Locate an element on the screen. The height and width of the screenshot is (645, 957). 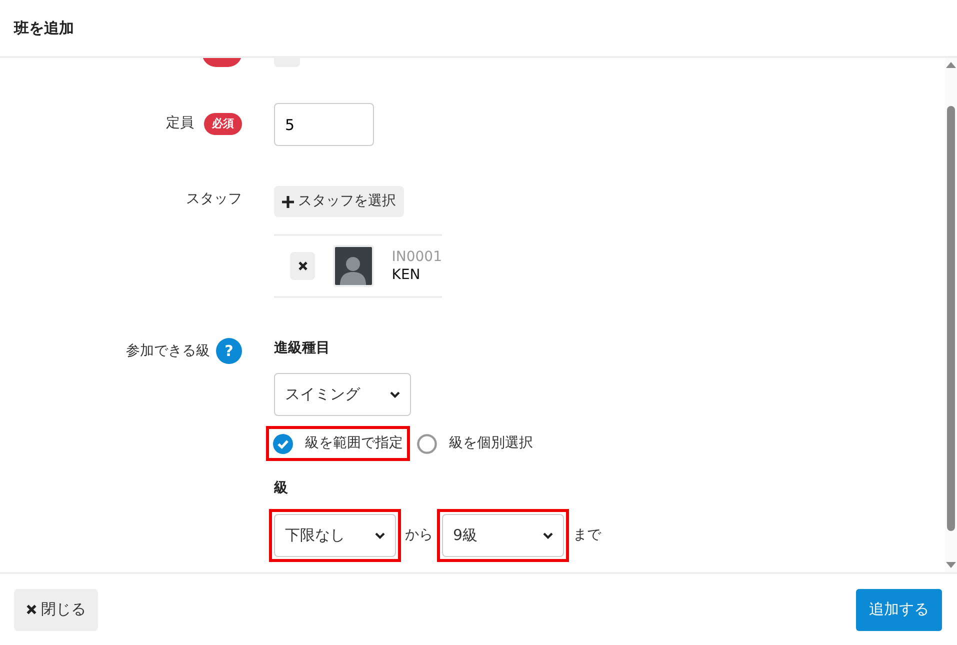
radio-icon is located at coordinates (427, 444).